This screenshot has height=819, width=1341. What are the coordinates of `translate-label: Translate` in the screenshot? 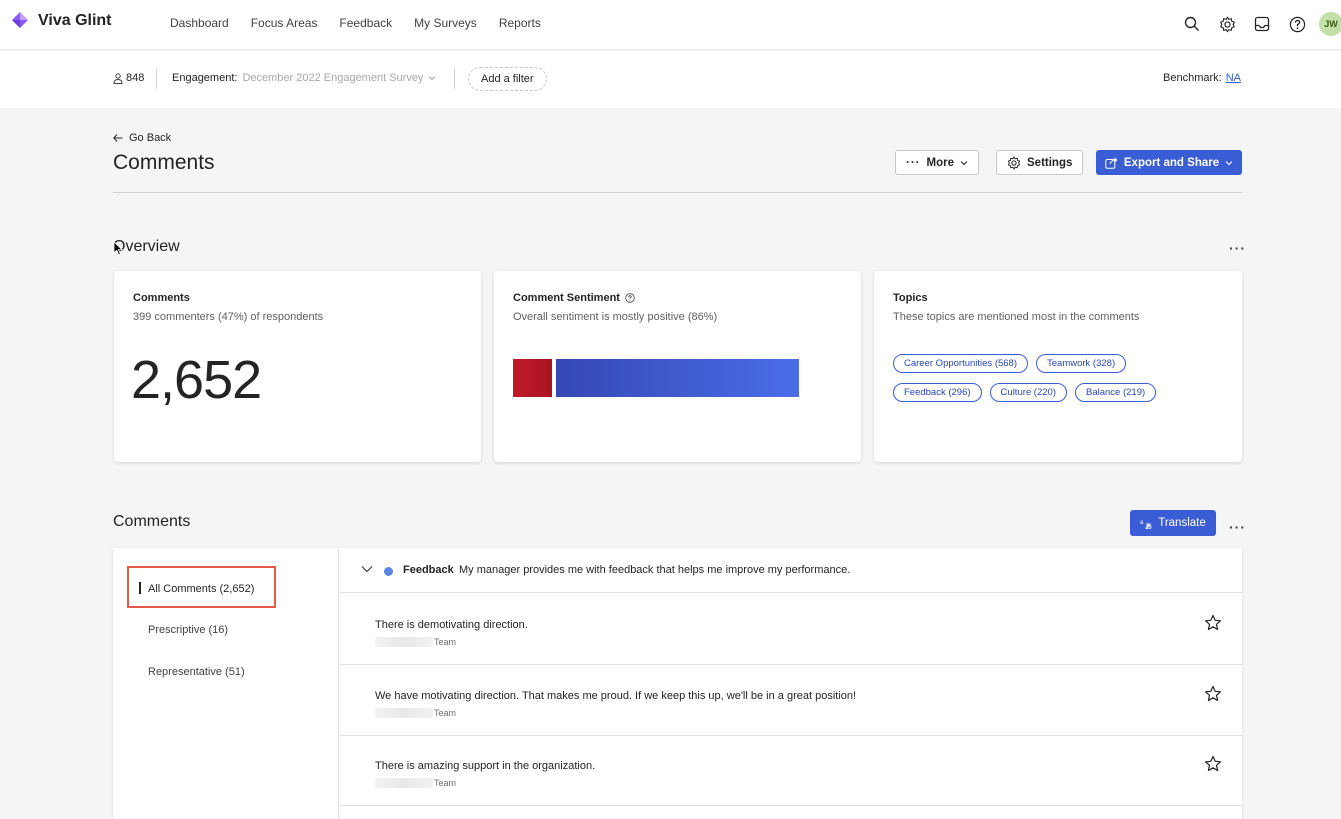 It's located at (1182, 523).